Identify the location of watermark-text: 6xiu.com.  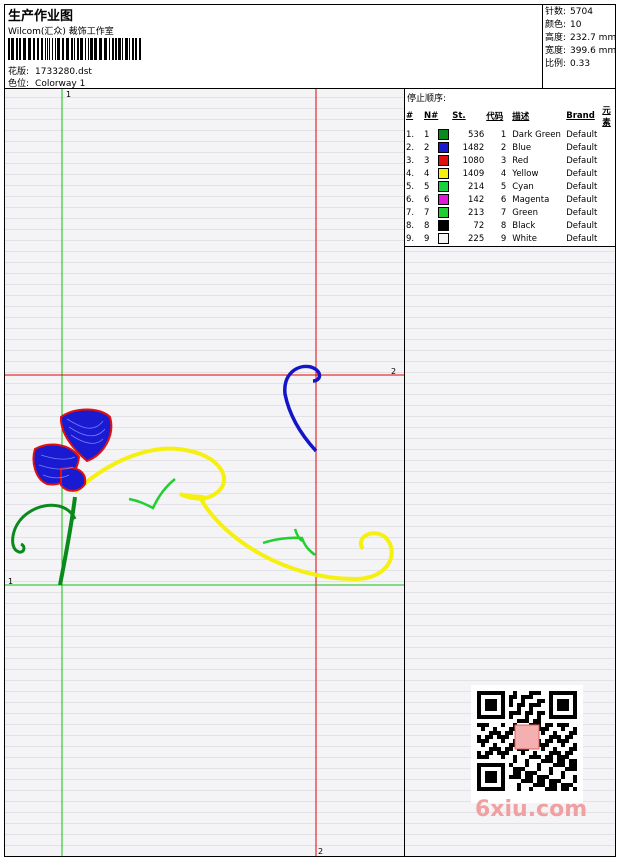
(531, 809).